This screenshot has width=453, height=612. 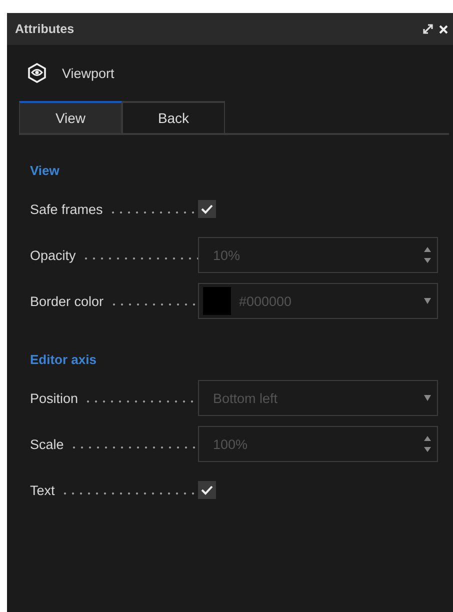 I want to click on number-field: 100%, so click(x=318, y=444).